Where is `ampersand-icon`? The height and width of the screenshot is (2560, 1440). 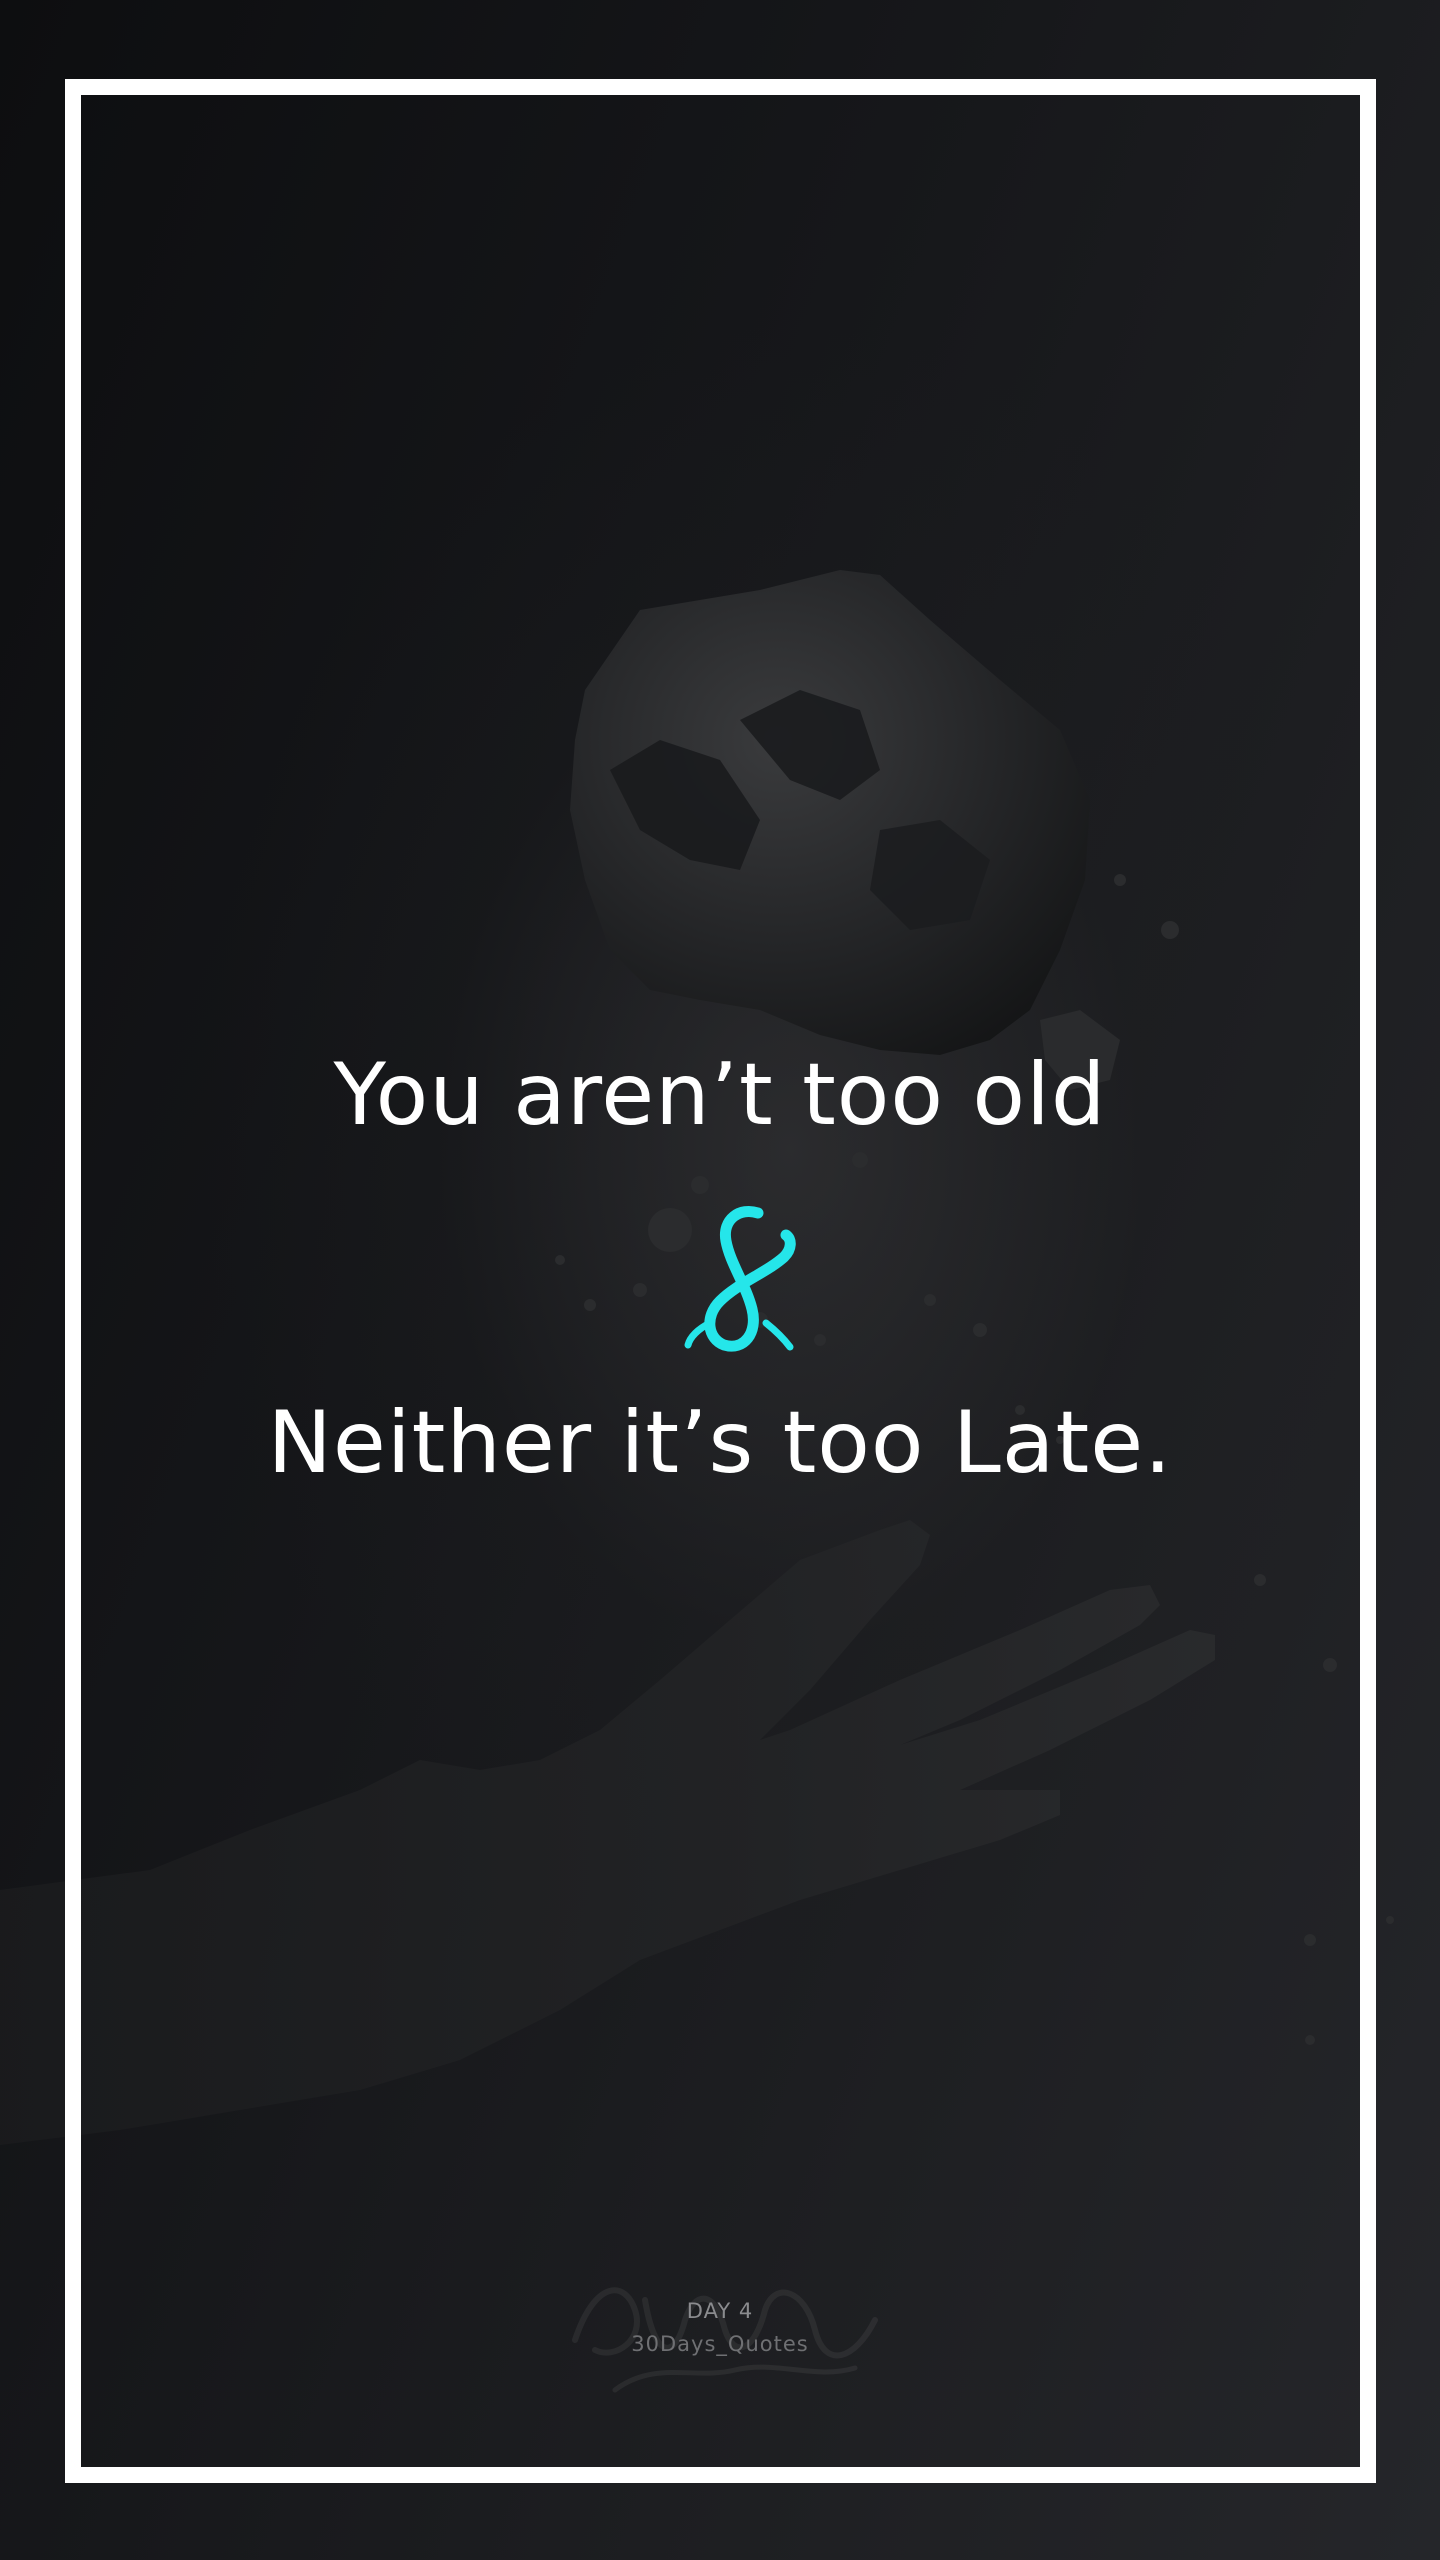 ampersand-icon is located at coordinates (740, 1279).